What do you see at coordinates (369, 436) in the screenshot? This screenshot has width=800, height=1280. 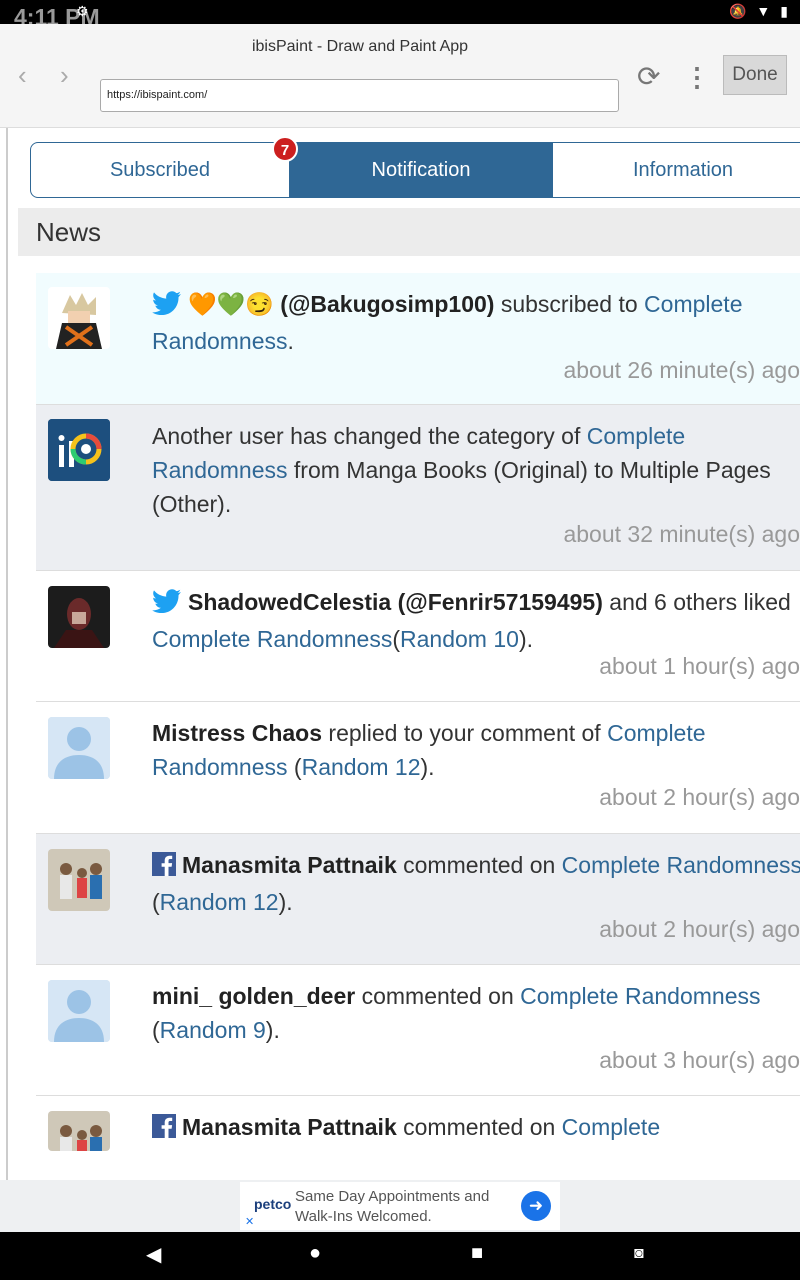 I see `action-text: Another user has changed the category of` at bounding box center [369, 436].